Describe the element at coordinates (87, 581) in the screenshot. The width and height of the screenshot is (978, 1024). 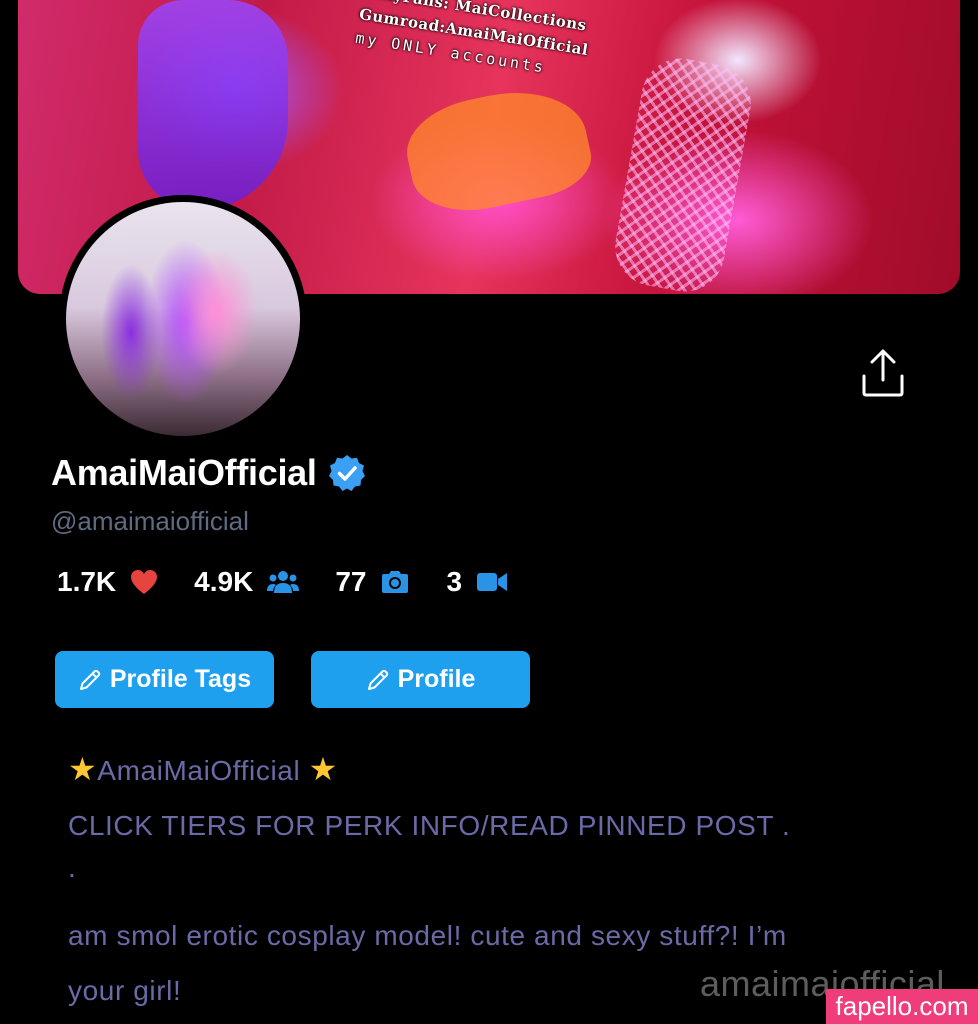
I see `stat-likes-value: 1.7K` at that location.